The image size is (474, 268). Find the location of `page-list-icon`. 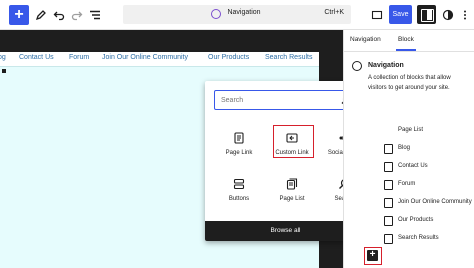

page-list-icon is located at coordinates (292, 184).